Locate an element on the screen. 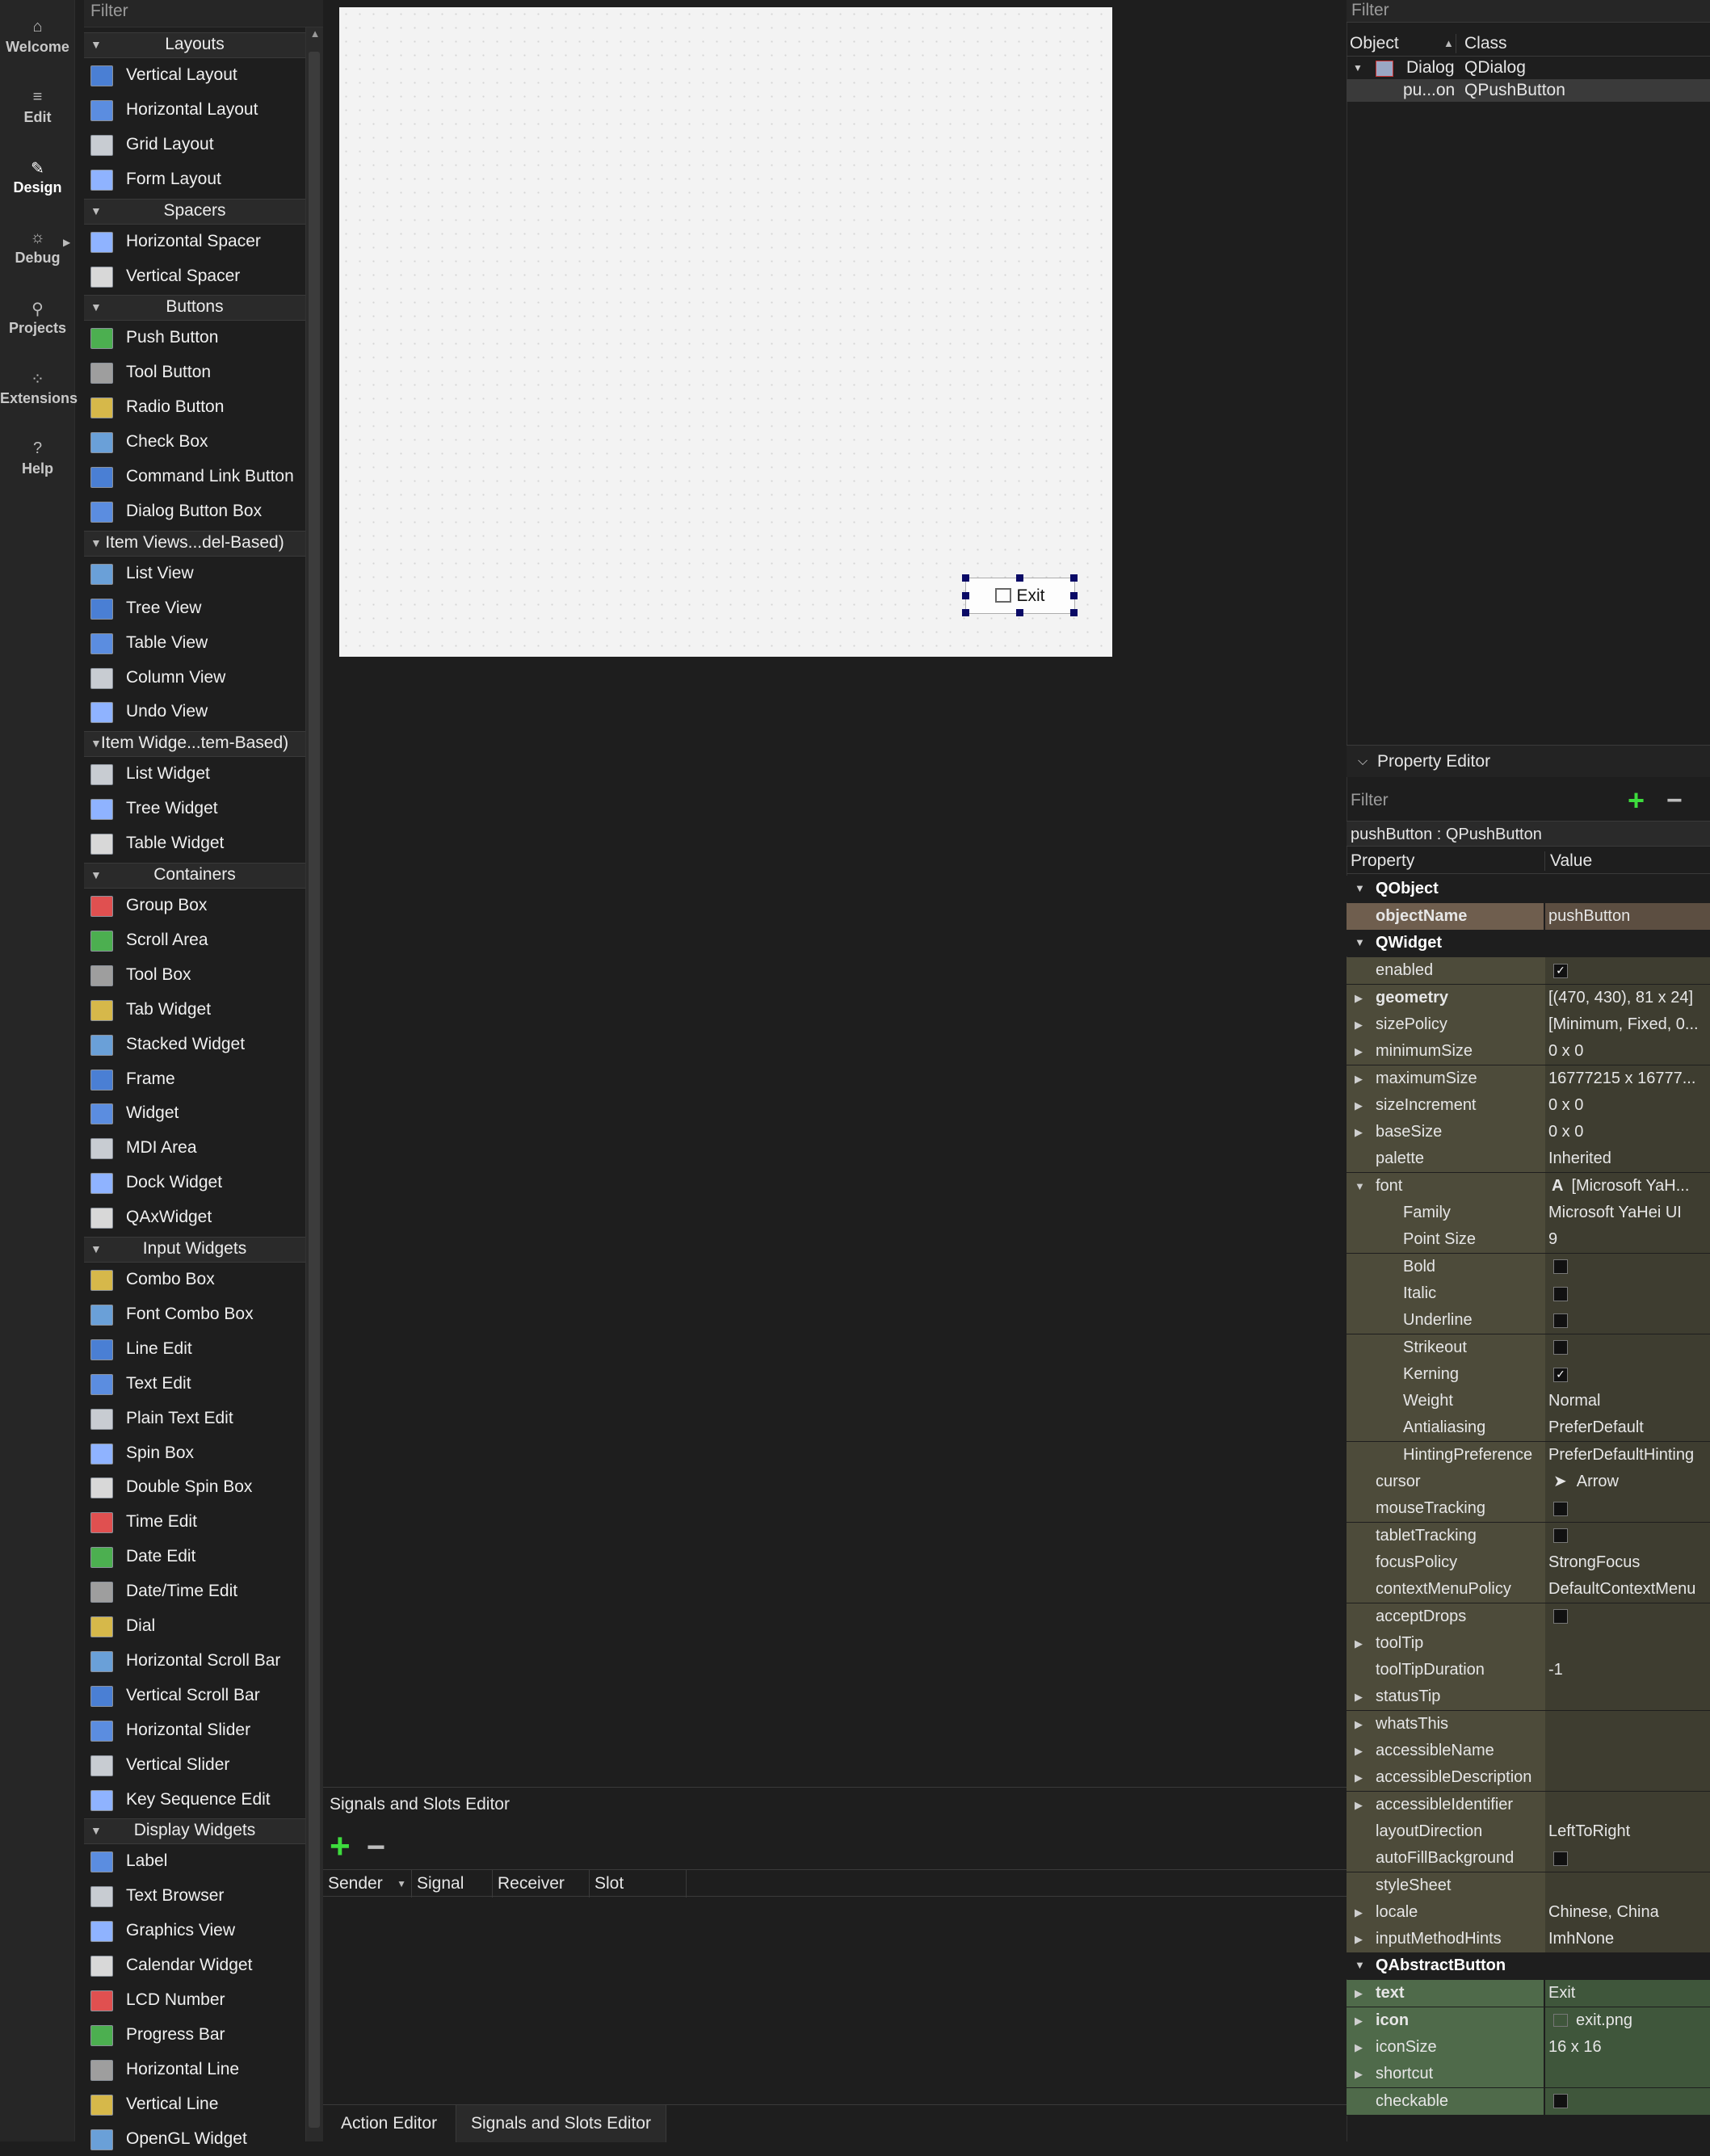 Image resolution: width=1710 pixels, height=2156 pixels. property-value-cell: LeftToRight is located at coordinates (1627, 1831).